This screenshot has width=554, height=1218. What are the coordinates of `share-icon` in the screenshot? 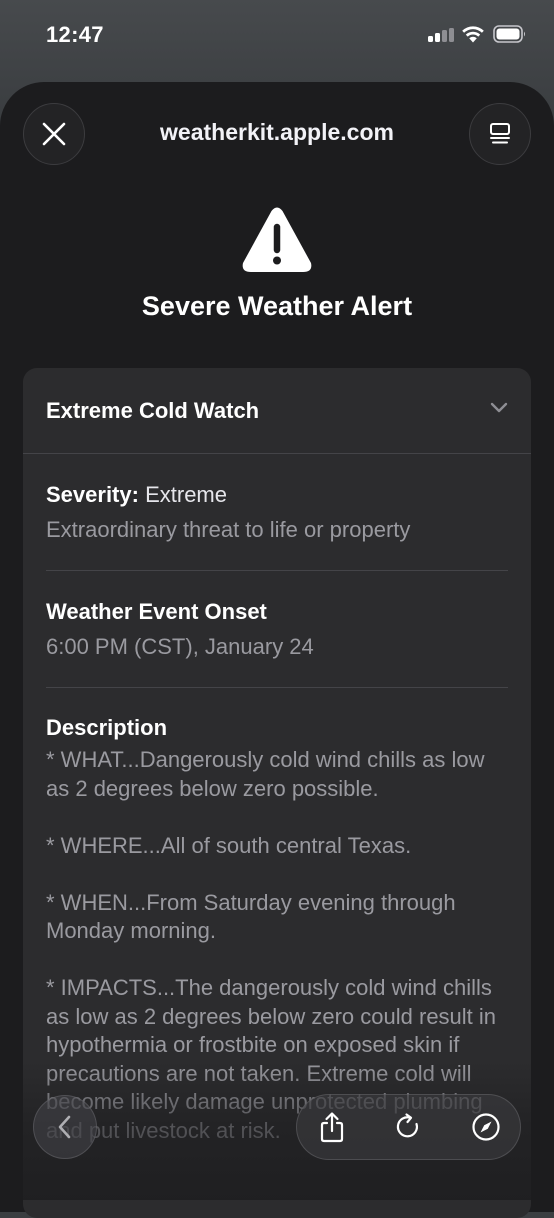 It's located at (332, 1127).